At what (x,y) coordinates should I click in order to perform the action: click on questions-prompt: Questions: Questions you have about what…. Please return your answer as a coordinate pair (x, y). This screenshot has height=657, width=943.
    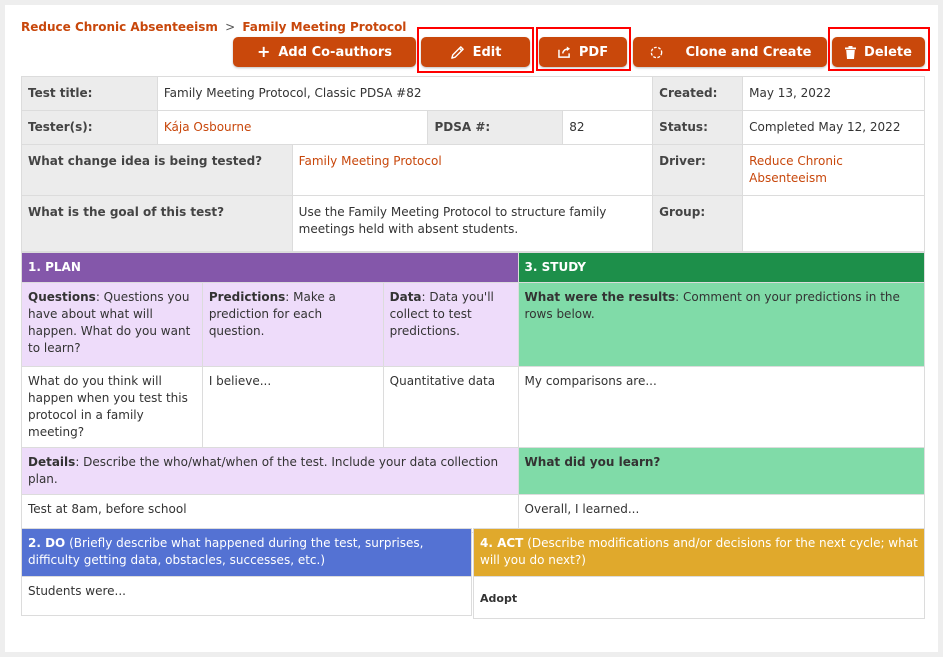
    Looking at the image, I should click on (112, 324).